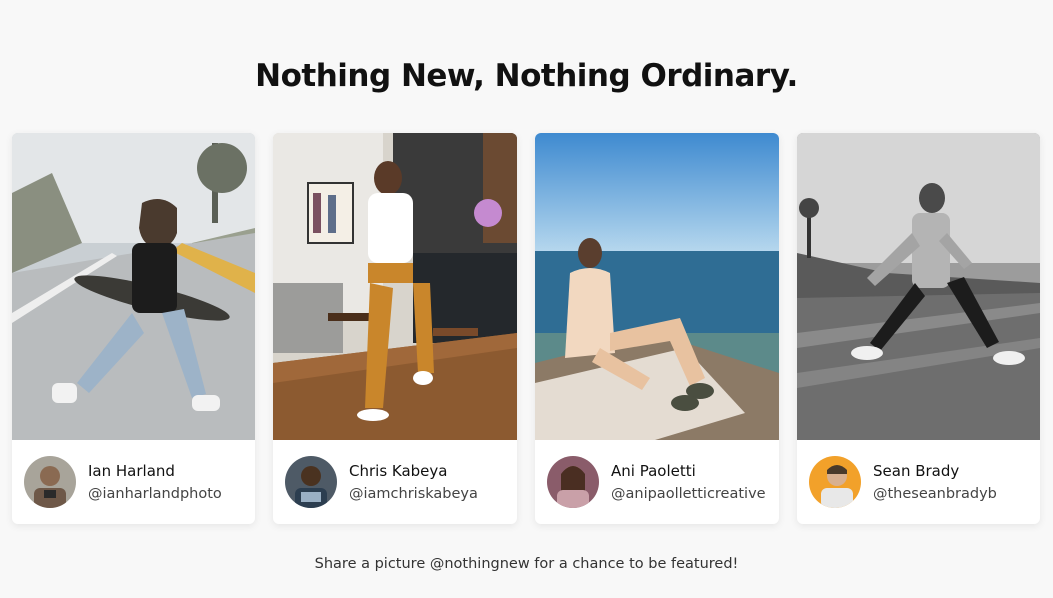 The image size is (1053, 598). What do you see at coordinates (413, 471) in the screenshot?
I see `author-name: Chris Kabeya` at bounding box center [413, 471].